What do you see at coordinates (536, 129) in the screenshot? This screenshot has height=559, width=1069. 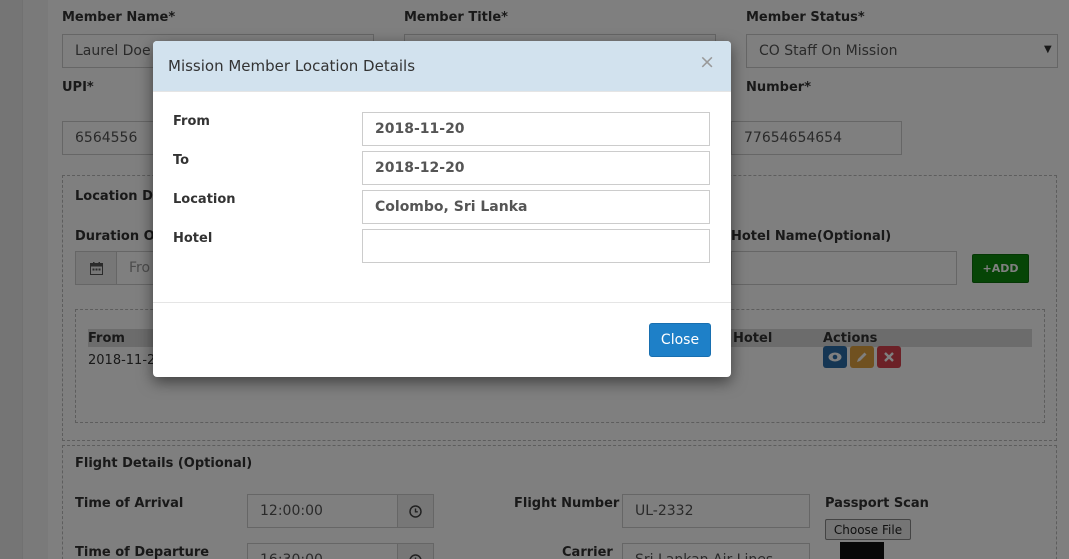 I see `from-field: 2018-11-20` at bounding box center [536, 129].